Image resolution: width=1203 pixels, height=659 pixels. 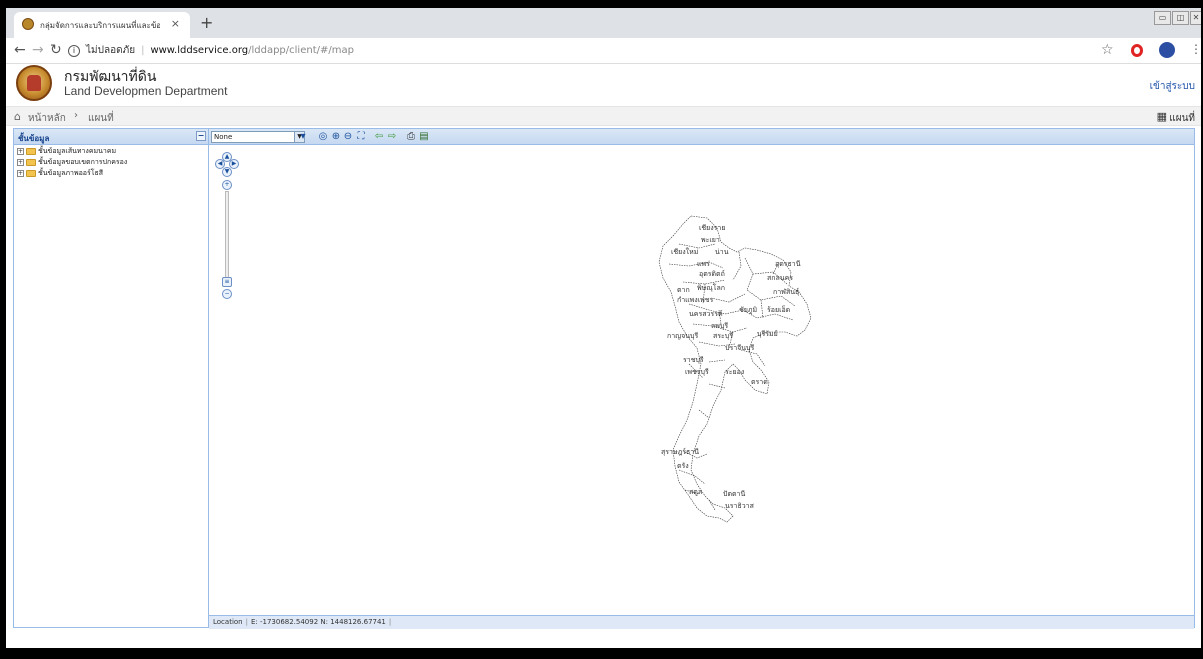 What do you see at coordinates (1172, 86) in the screenshot?
I see `login-link: เข้าสู่ระบบ` at bounding box center [1172, 86].